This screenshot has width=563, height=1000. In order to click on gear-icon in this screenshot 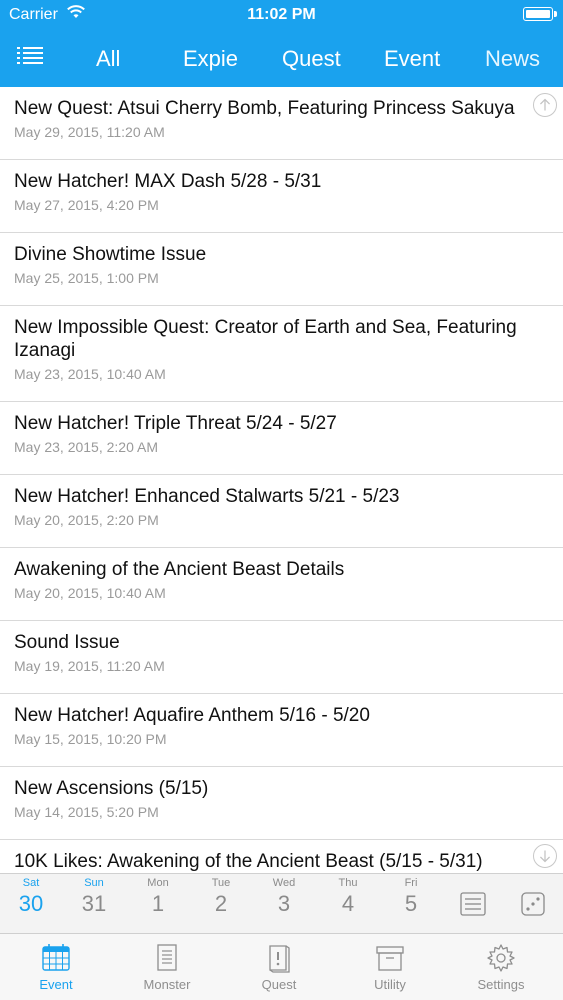, I will do `click(501, 958)`.